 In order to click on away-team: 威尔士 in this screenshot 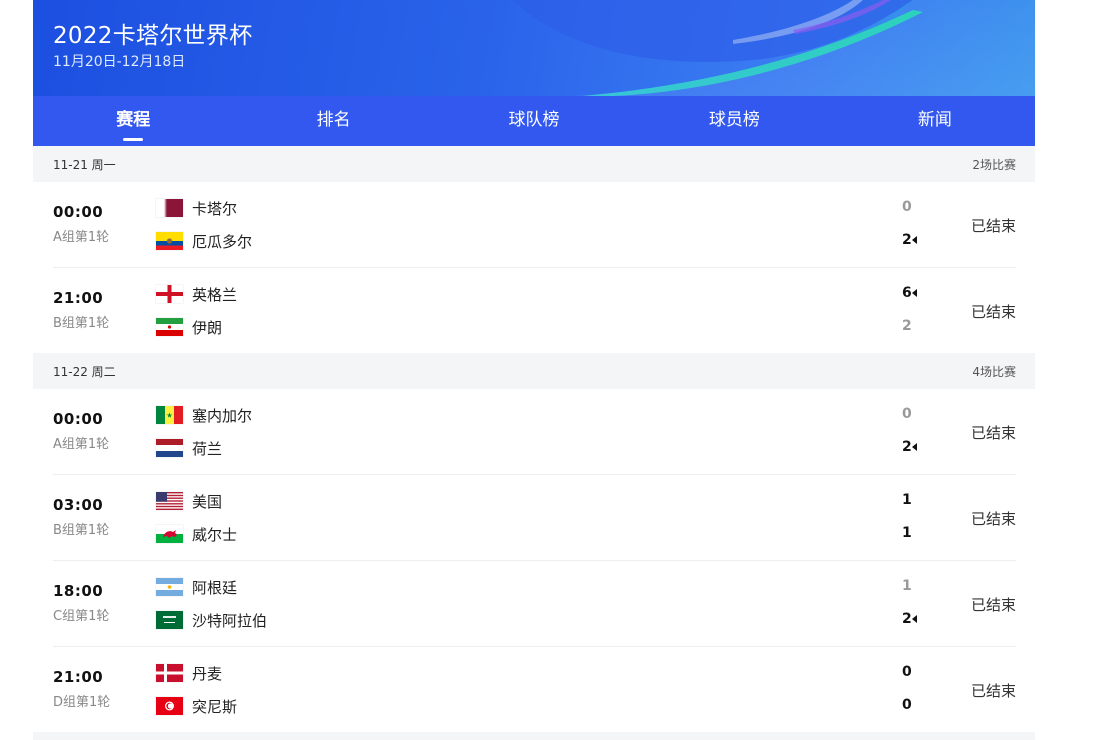, I will do `click(196, 534)`.